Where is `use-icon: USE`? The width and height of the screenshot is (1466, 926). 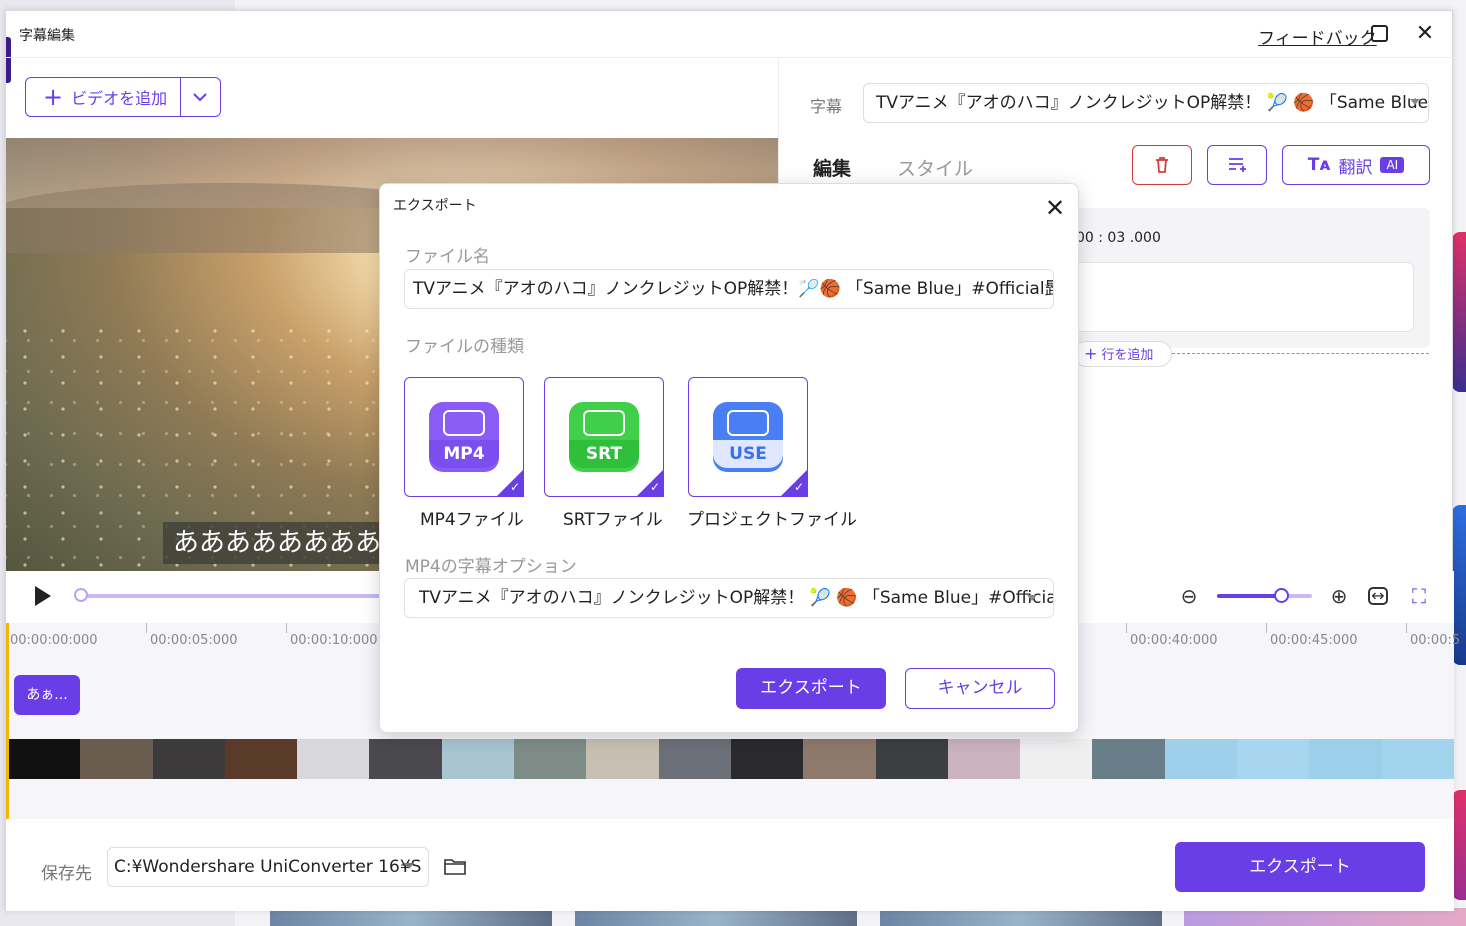 use-icon: USE is located at coordinates (748, 437).